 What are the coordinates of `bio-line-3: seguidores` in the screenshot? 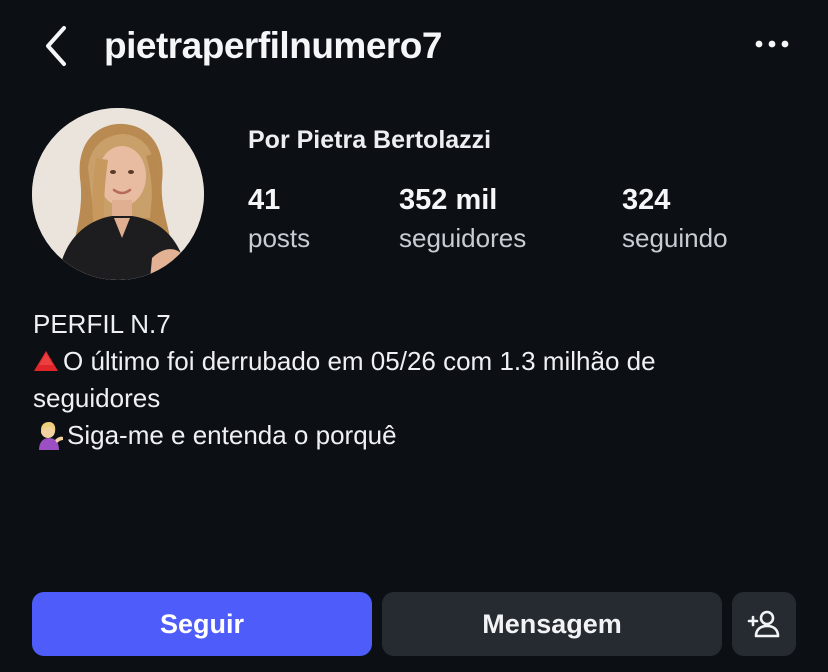 It's located at (97, 398).